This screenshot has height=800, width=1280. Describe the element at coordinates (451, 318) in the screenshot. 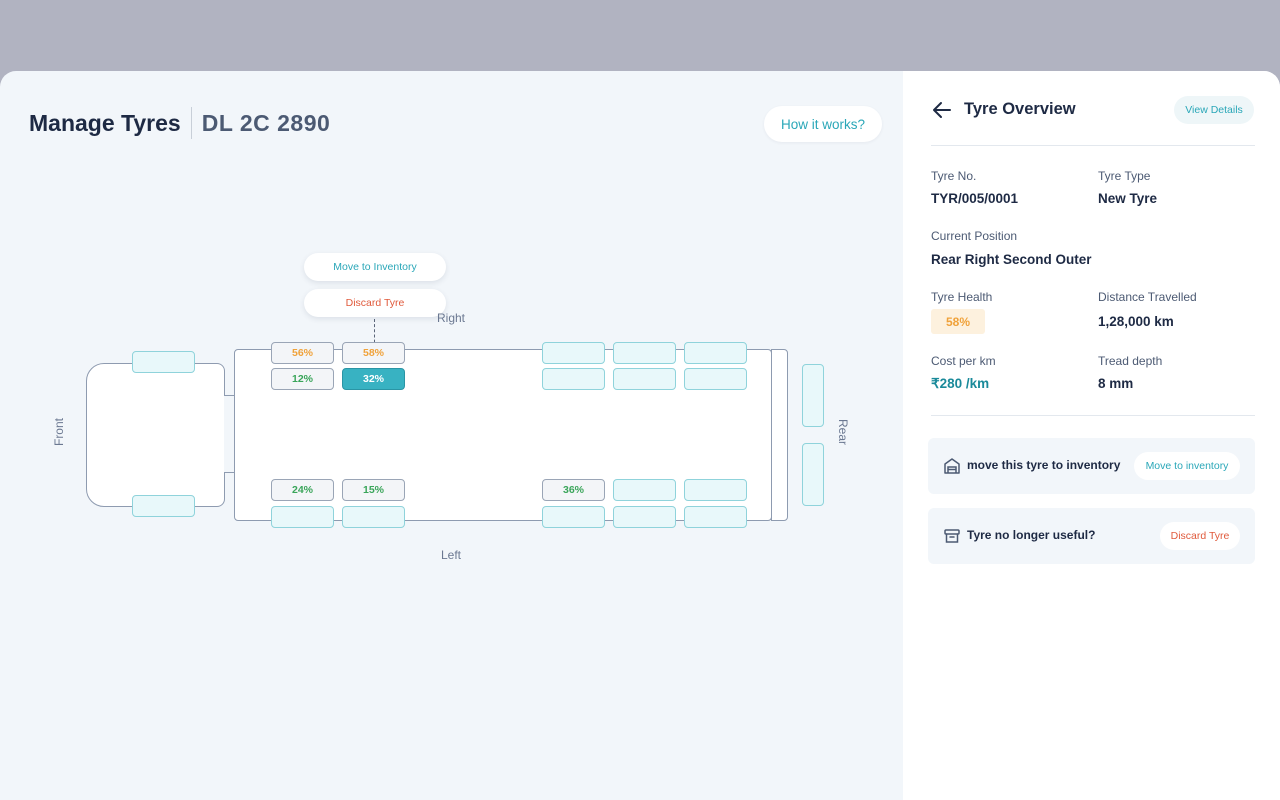

I see `right-side-label: Right` at that location.